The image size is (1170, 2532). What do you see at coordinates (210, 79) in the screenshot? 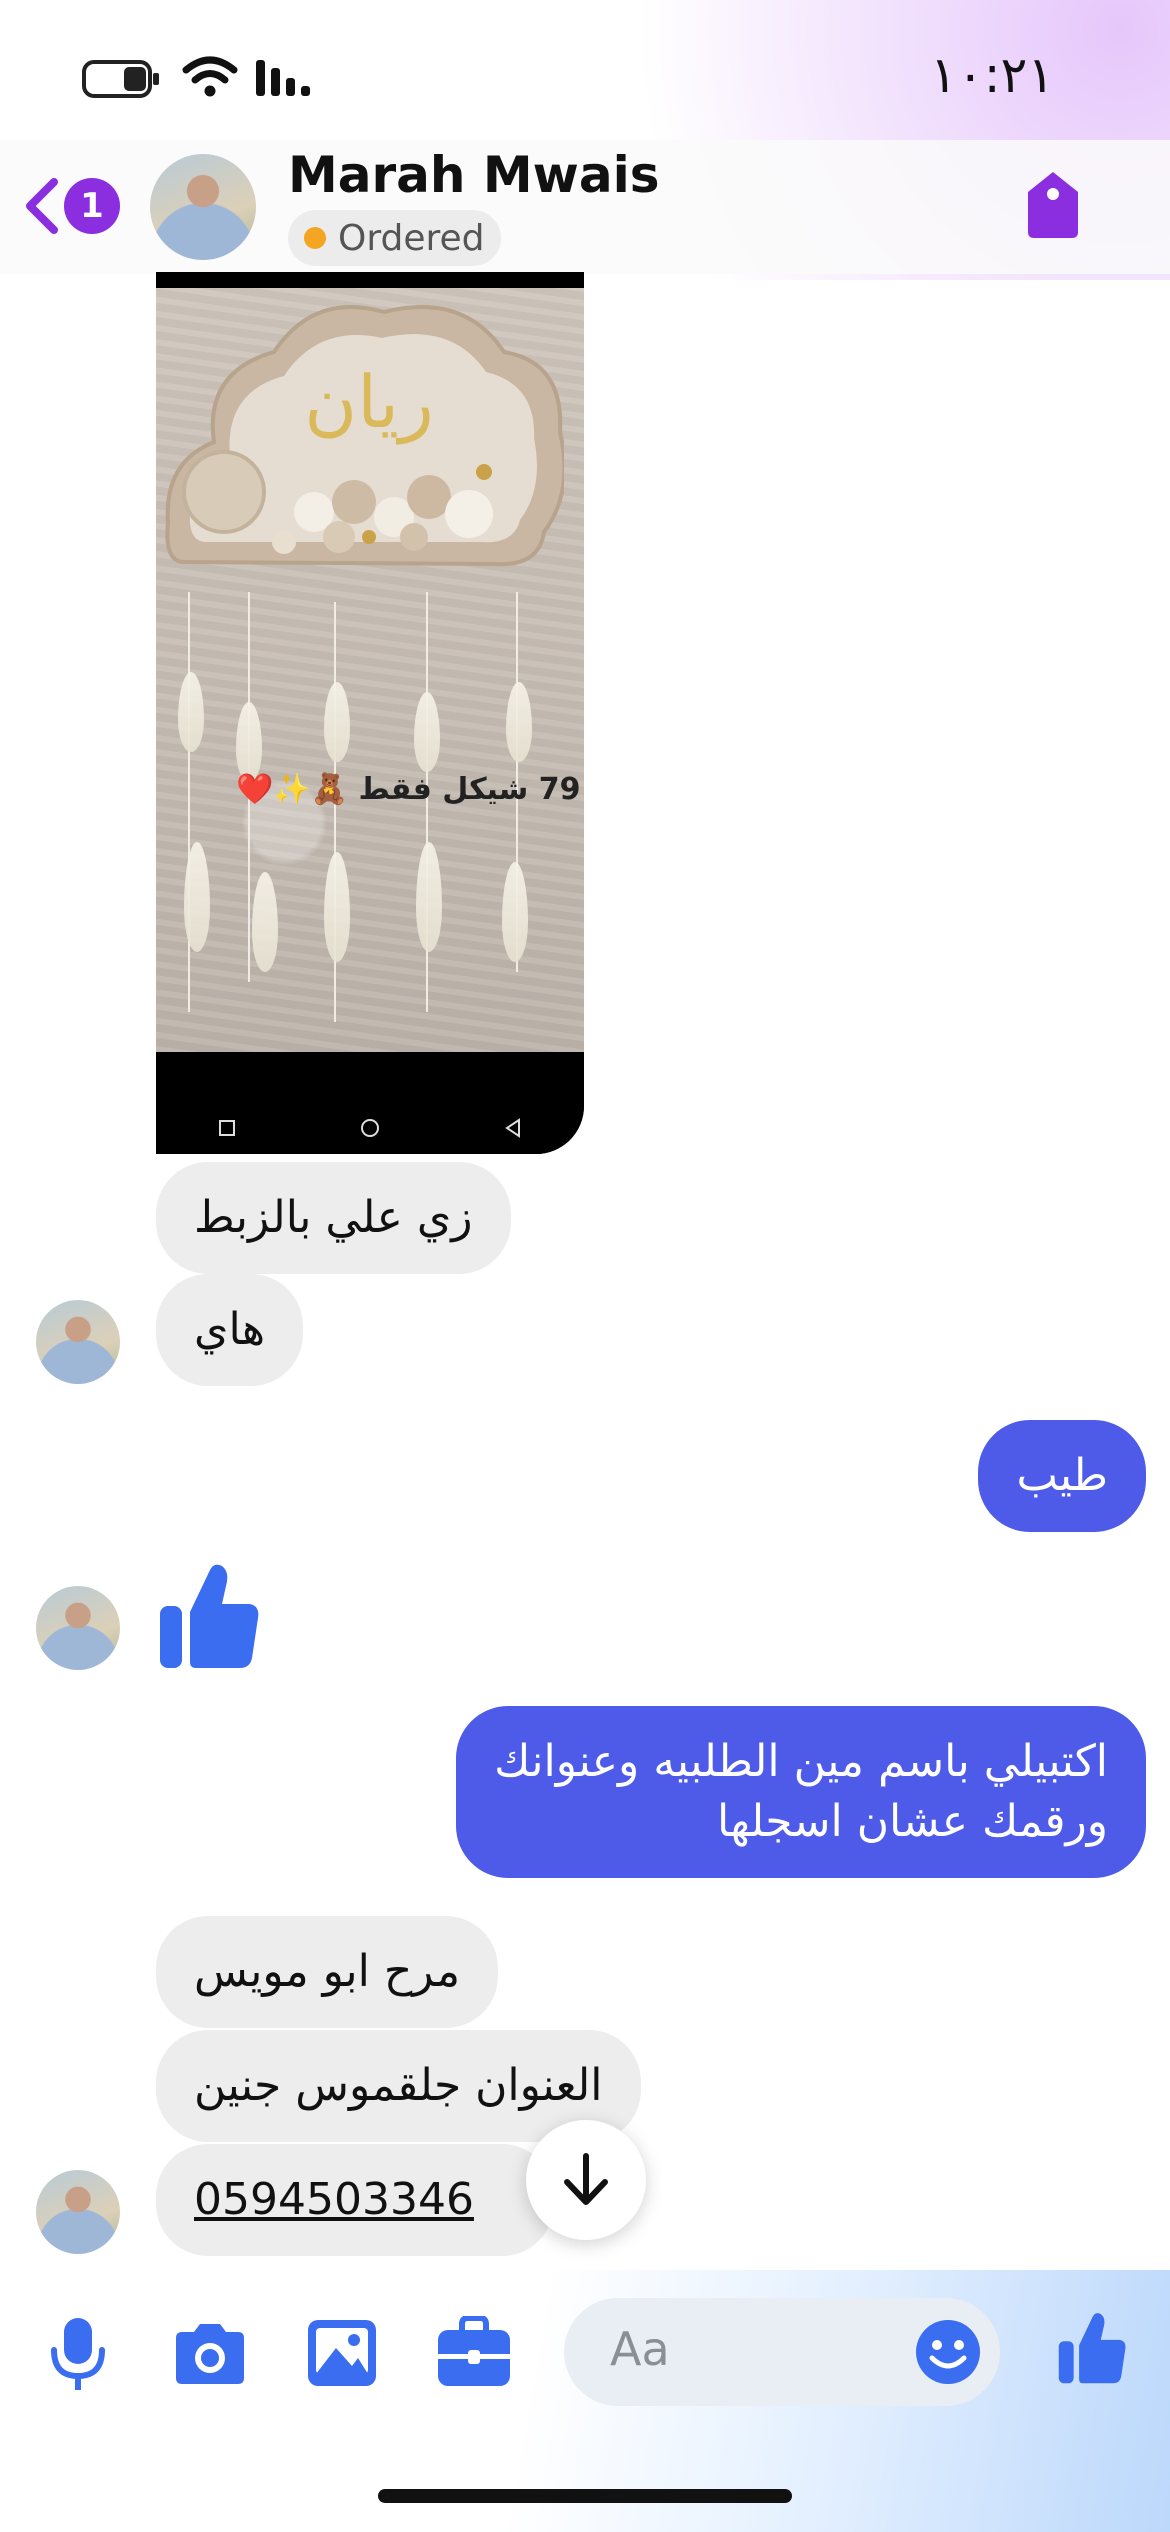
I see `wifi-icon` at bounding box center [210, 79].